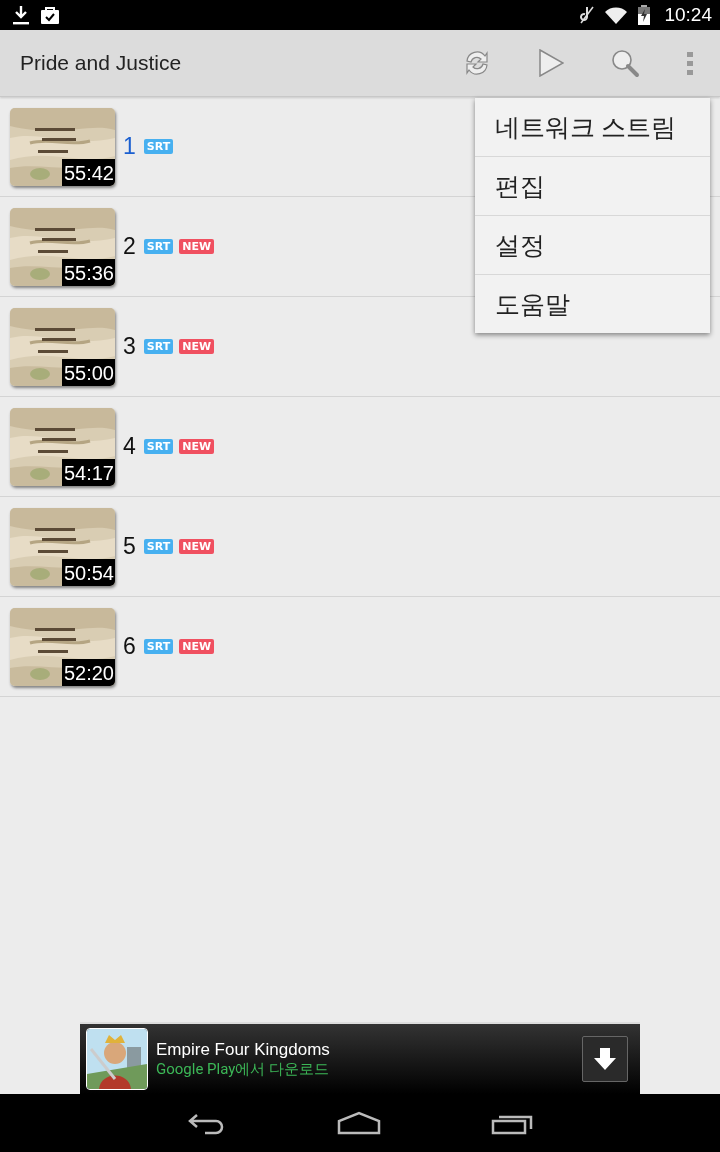  What do you see at coordinates (592, 245) in the screenshot?
I see `menu-item: 설정` at bounding box center [592, 245].